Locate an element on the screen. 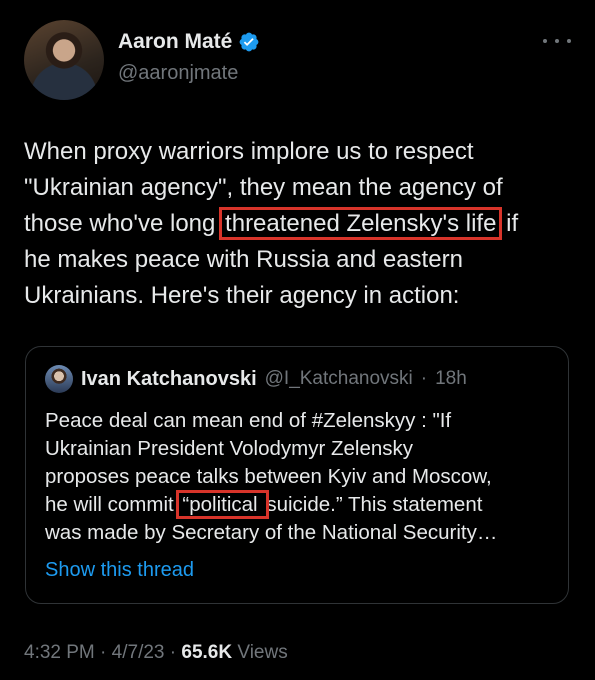 Image resolution: width=595 pixels, height=680 pixels. highlighted-phrase: “political is located at coordinates (223, 504).